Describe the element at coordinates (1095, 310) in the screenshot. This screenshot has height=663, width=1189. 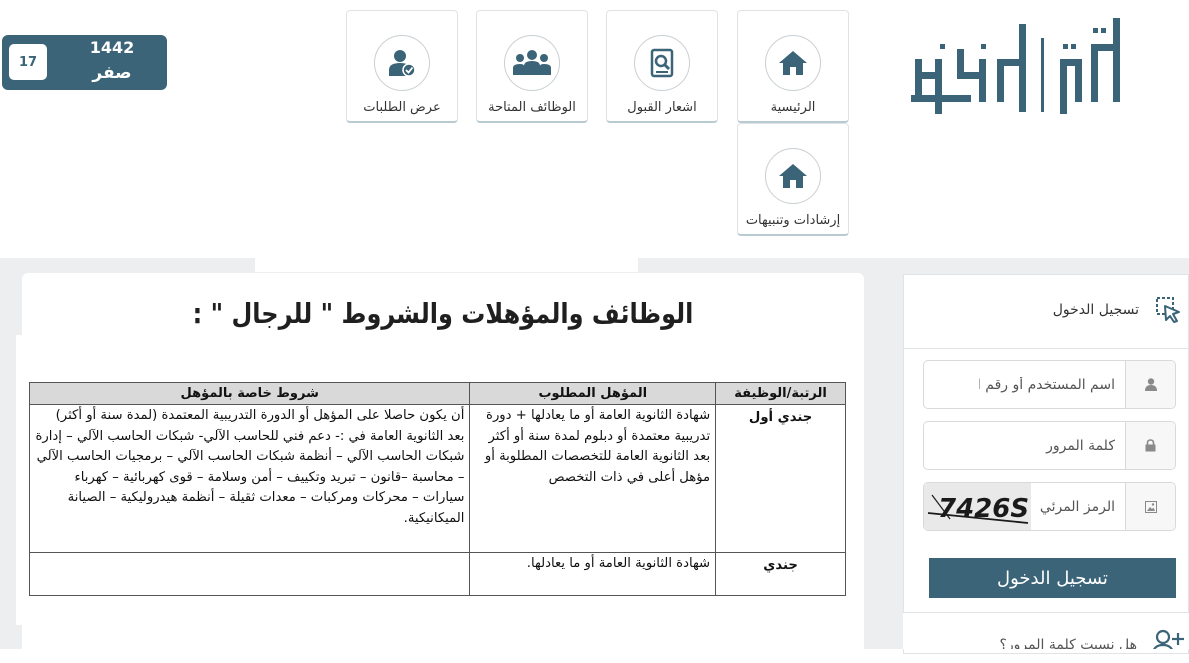
I see `login-title: تسجيل الدخول` at that location.